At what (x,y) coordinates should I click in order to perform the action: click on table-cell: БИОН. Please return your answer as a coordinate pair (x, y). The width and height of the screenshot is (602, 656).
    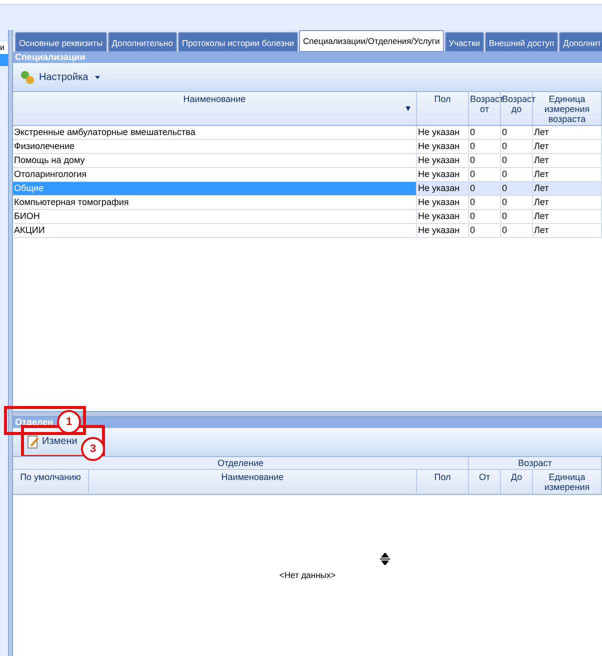
    Looking at the image, I should click on (215, 216).